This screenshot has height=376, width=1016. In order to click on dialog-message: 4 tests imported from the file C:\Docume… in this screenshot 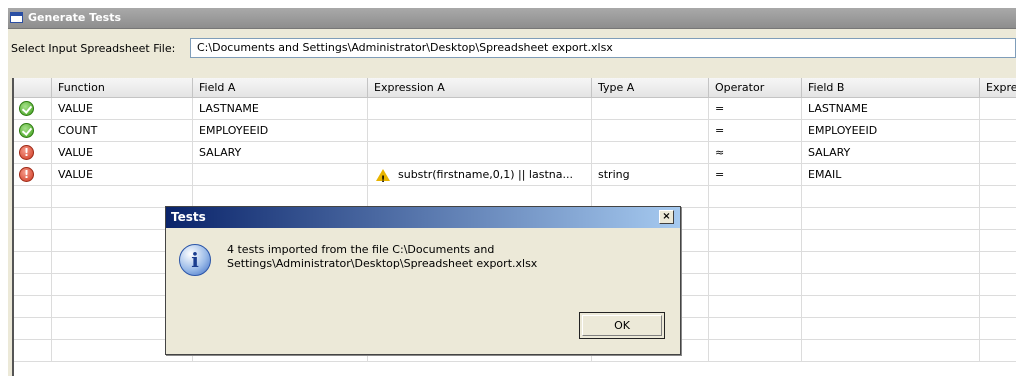, I will do `click(442, 257)`.